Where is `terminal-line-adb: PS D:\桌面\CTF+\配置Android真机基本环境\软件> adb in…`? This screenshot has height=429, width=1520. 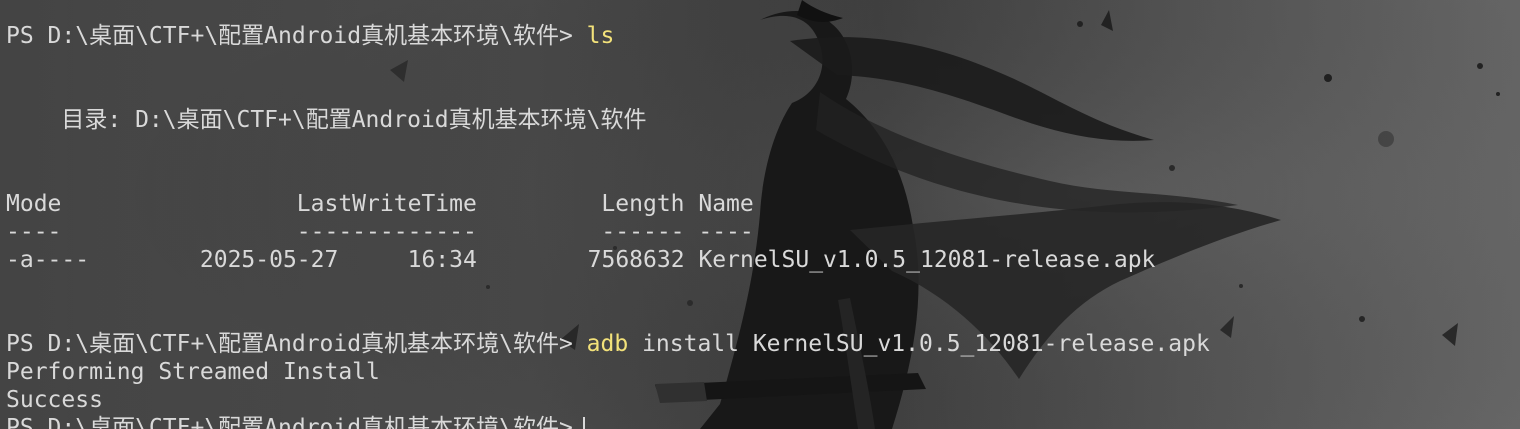 terminal-line-adb: PS D:\桌面\CTF+\配置Android真机基本环境\软件> adb in… is located at coordinates (763, 344).